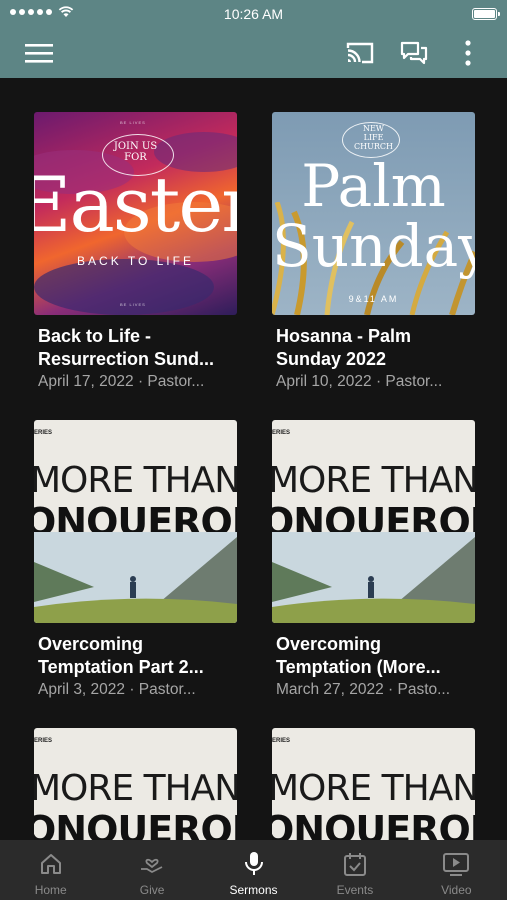 This screenshot has width=507, height=900. I want to click on tab-label: Video, so click(456, 890).